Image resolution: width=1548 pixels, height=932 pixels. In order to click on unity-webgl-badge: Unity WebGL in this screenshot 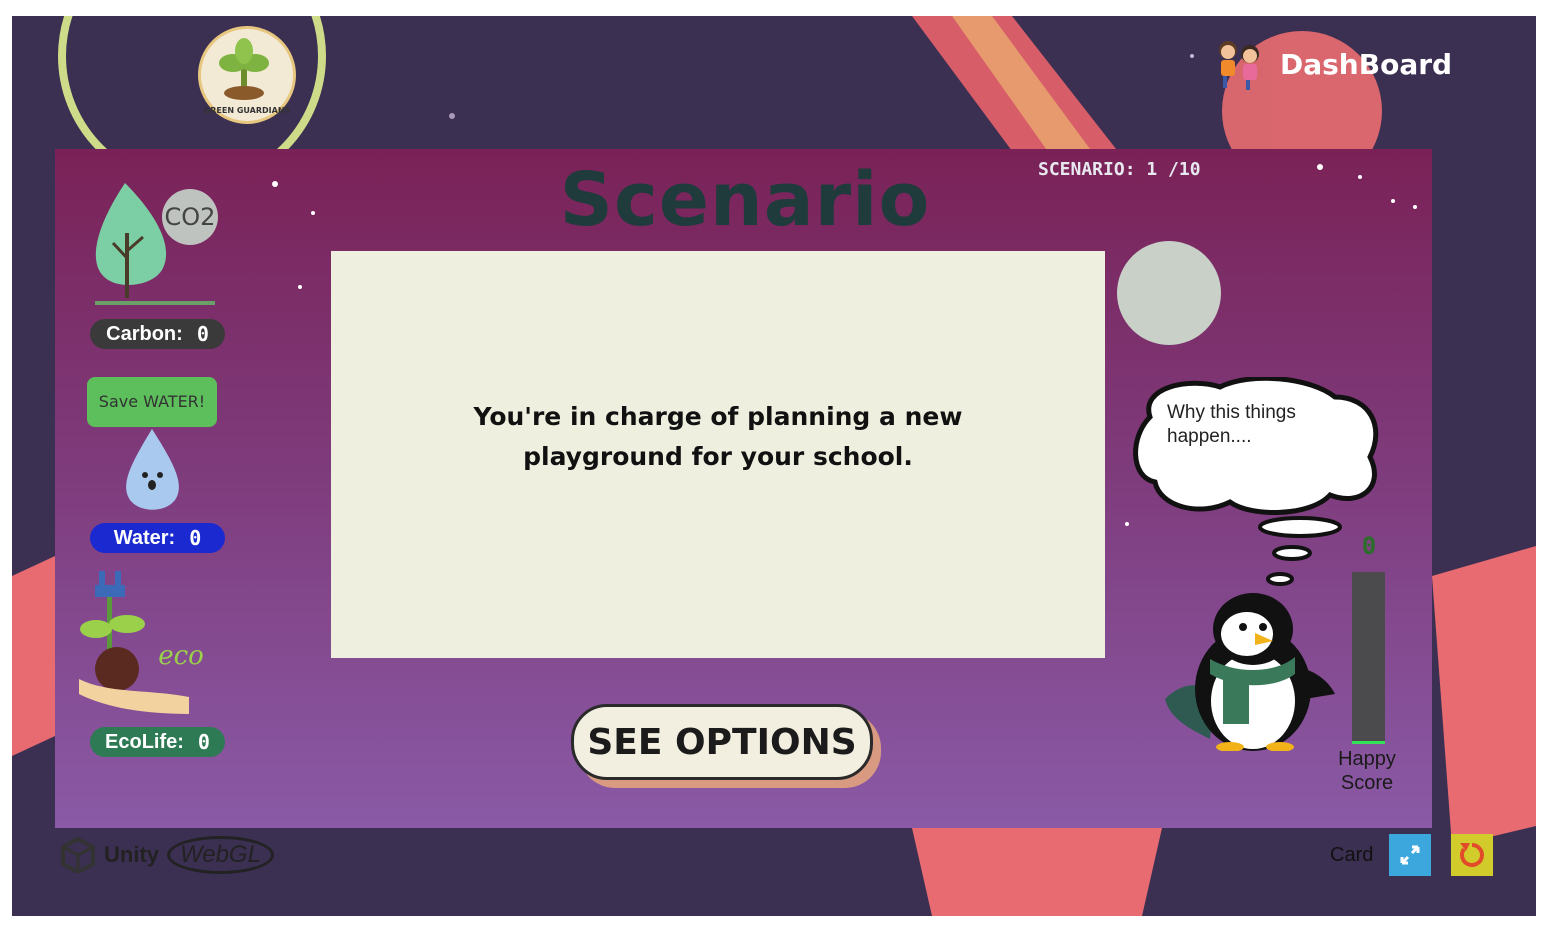, I will do `click(167, 855)`.